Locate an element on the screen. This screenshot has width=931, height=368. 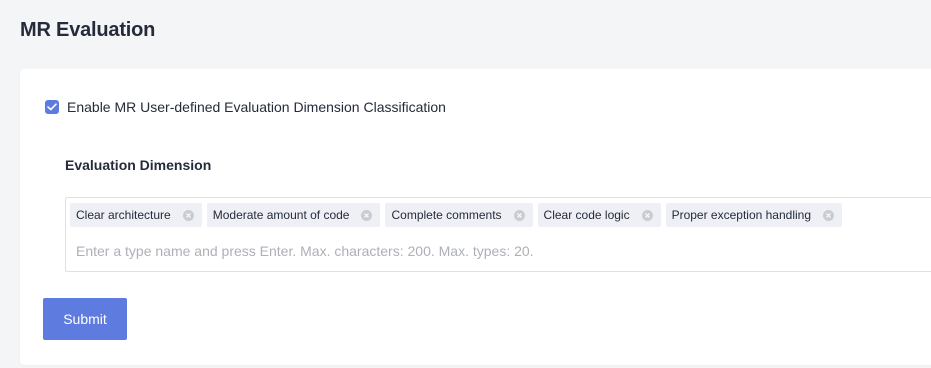
tag-label: Clear code logic is located at coordinates (586, 215).